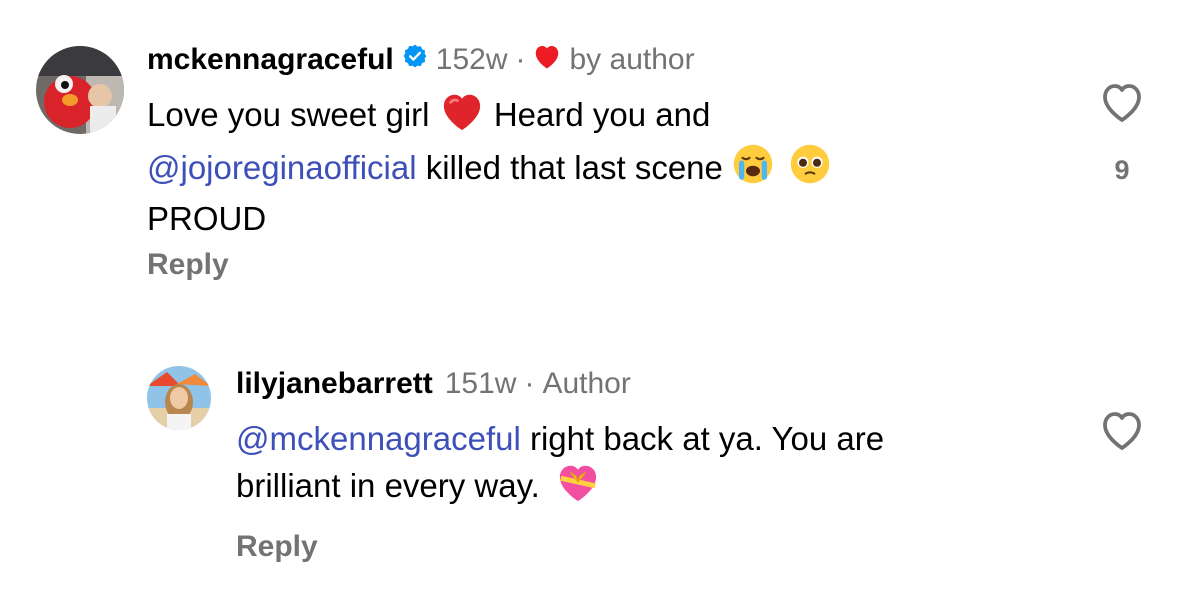 This screenshot has height=595, width=1200. Describe the element at coordinates (547, 60) in the screenshot. I see `heart-icon` at that location.